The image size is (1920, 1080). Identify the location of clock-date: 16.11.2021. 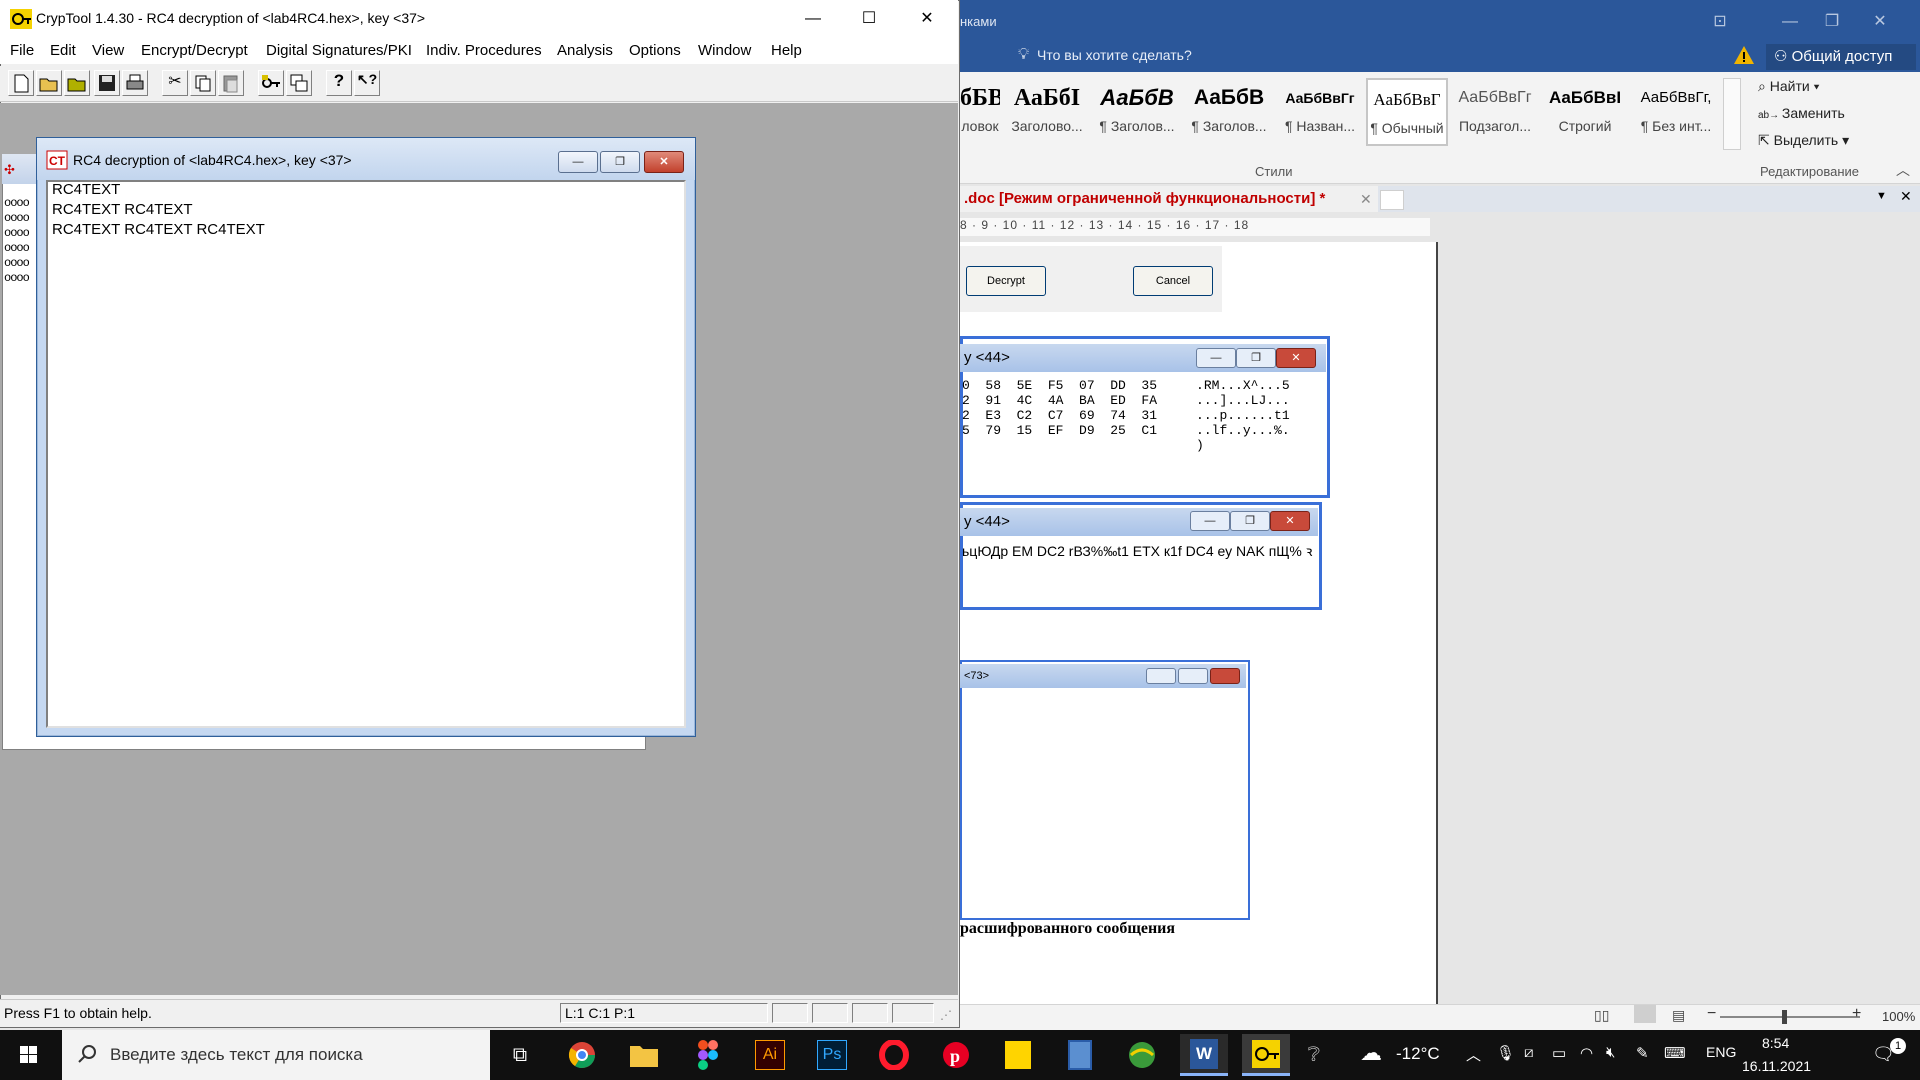
(1776, 1066).